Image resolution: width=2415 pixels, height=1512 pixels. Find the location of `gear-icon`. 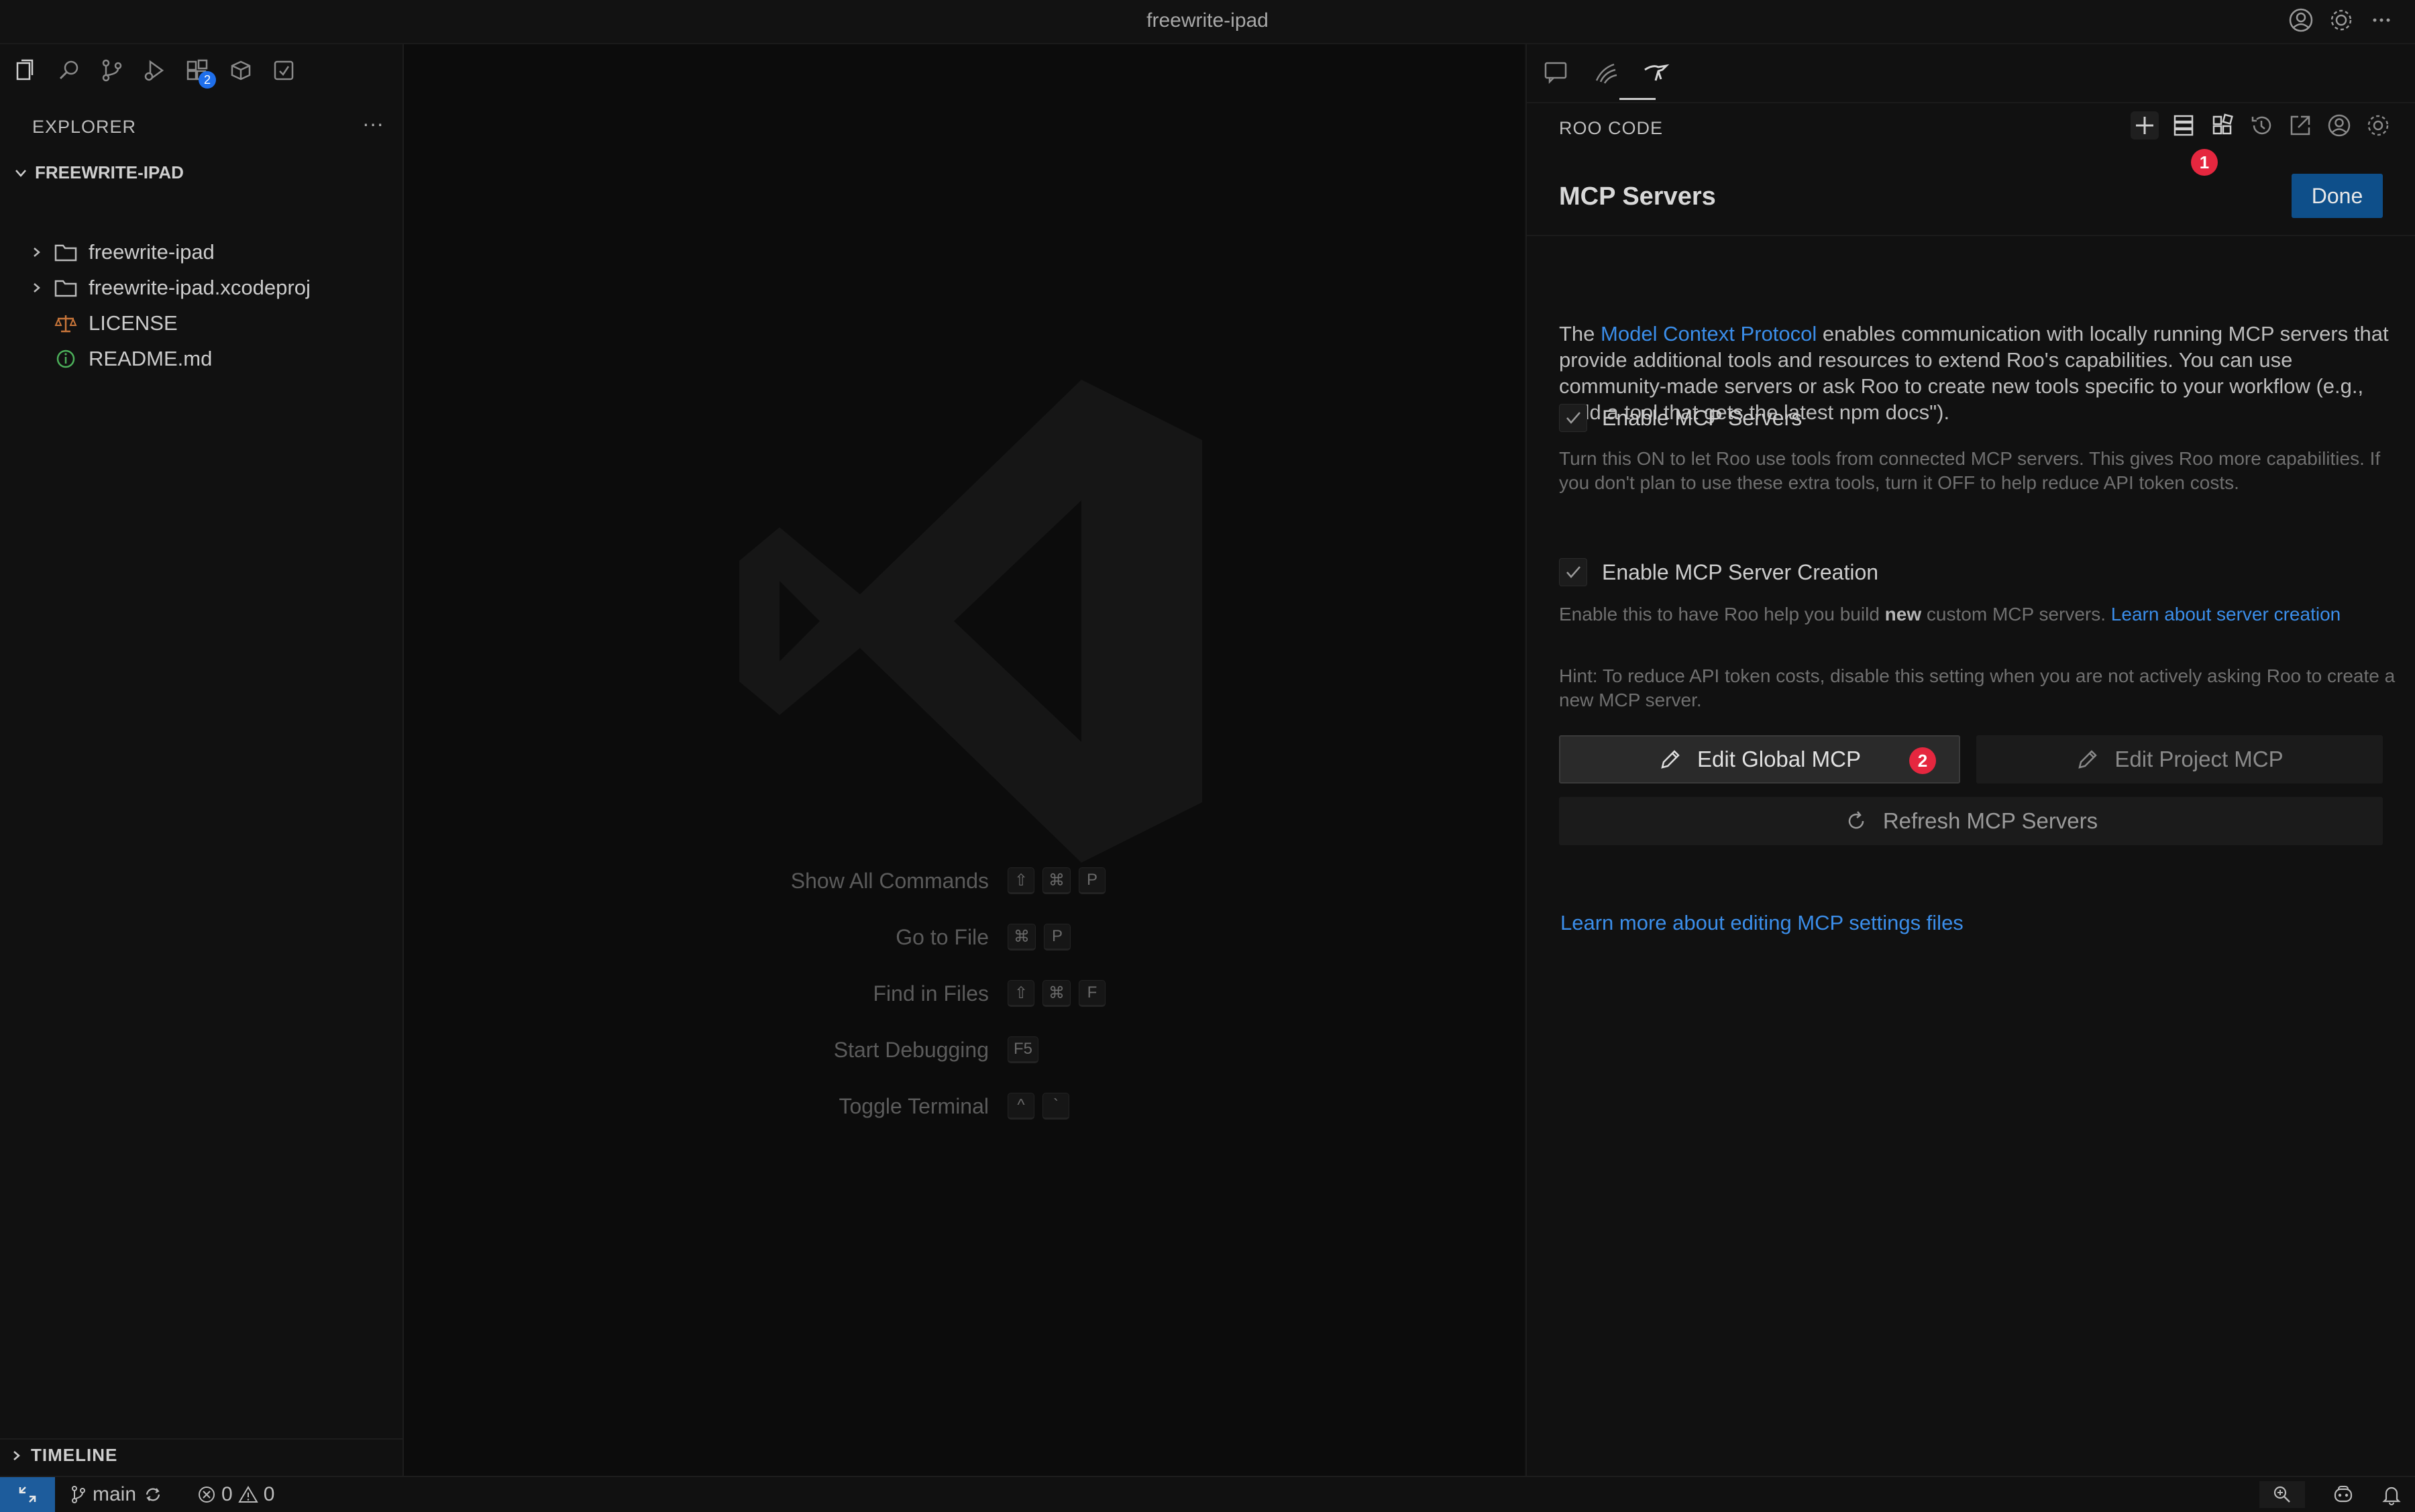

gear-icon is located at coordinates (2341, 20).